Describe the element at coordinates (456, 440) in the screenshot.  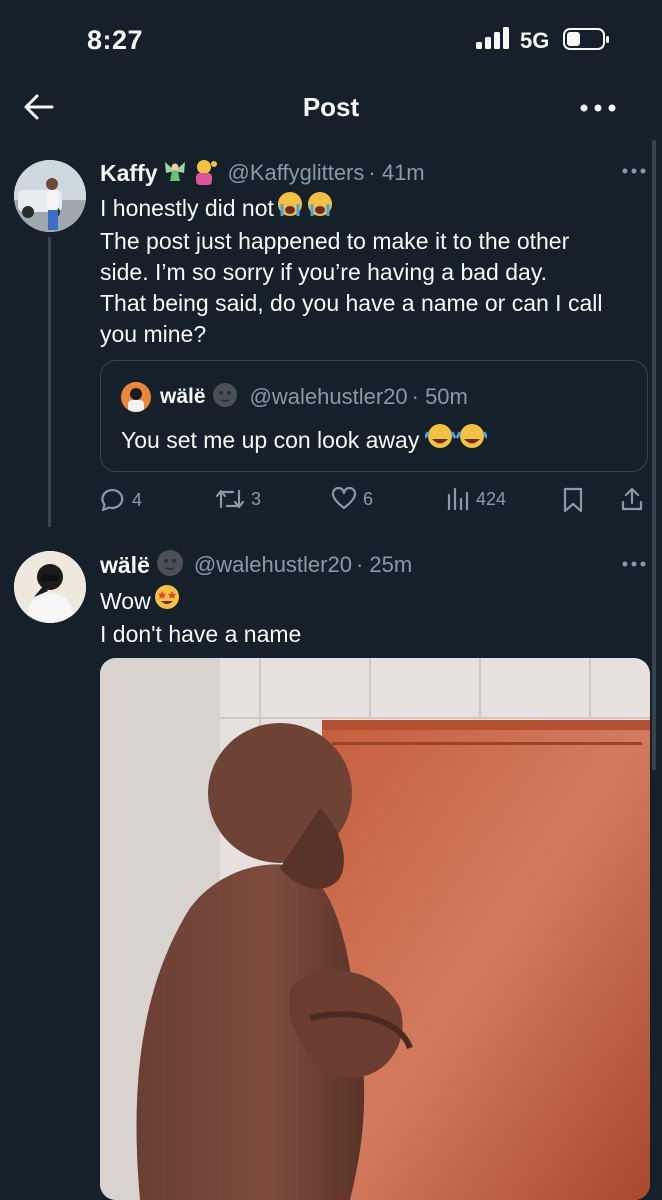
I see `joy-emoji-icon` at that location.